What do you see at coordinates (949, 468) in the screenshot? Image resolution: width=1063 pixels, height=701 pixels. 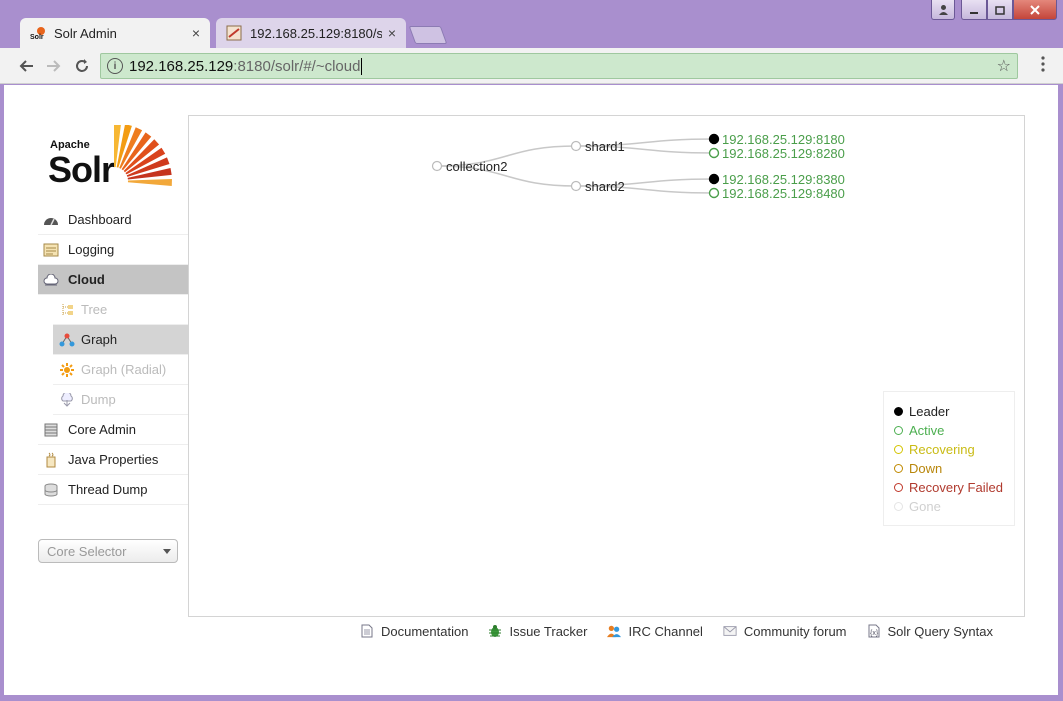 I see `legend-item: Down` at bounding box center [949, 468].